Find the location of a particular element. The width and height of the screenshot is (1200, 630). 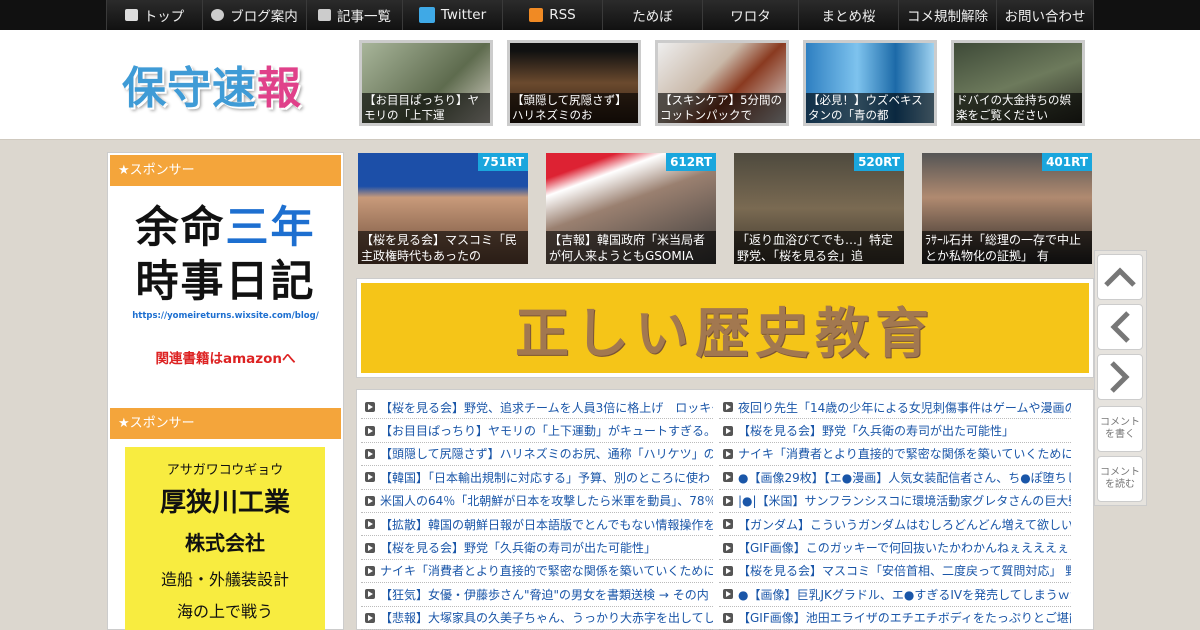

chevron-right-icon is located at coordinates (1120, 377).